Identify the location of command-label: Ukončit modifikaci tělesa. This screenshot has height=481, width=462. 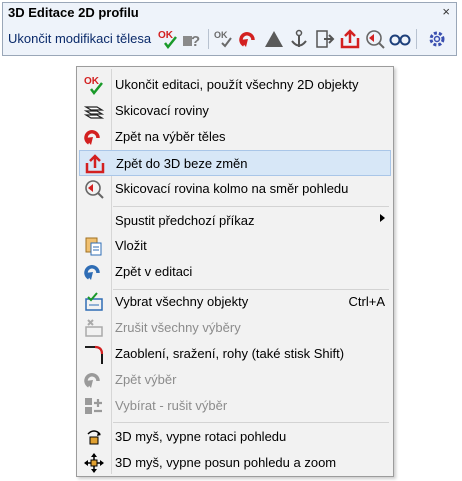
(80, 38).